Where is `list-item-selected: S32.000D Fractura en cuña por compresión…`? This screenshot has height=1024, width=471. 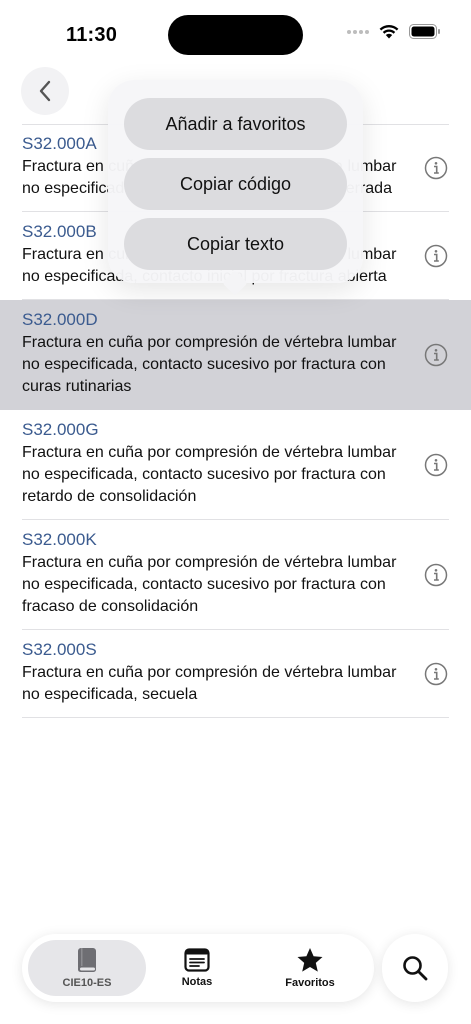 list-item-selected: S32.000D Fractura en cuña por compresión… is located at coordinates (235, 355).